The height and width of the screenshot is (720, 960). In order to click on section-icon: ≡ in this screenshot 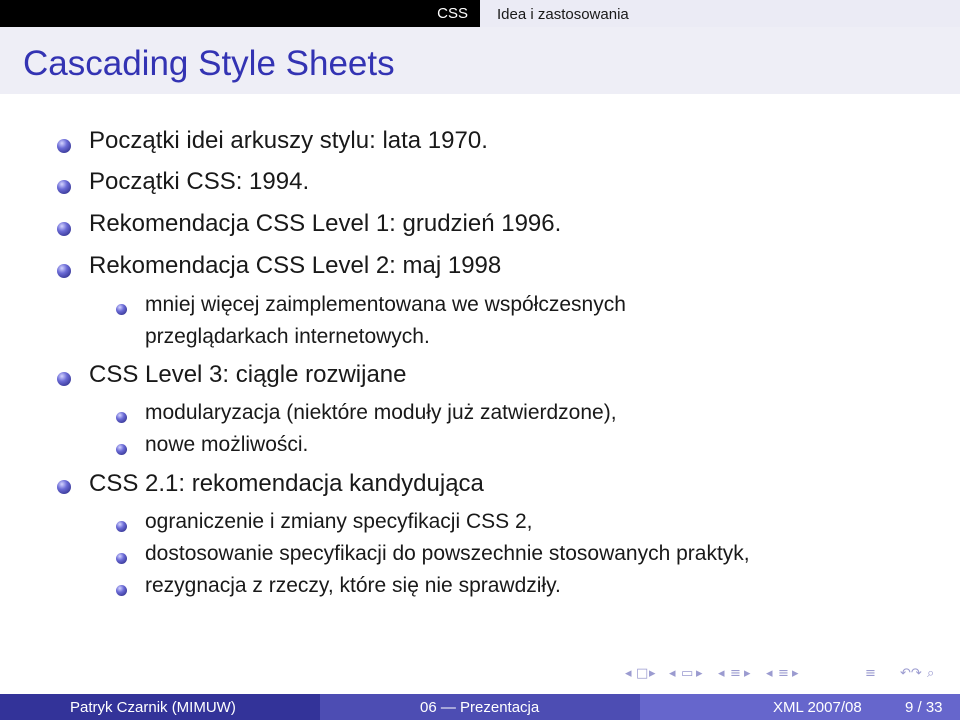, I will do `click(735, 673)`.